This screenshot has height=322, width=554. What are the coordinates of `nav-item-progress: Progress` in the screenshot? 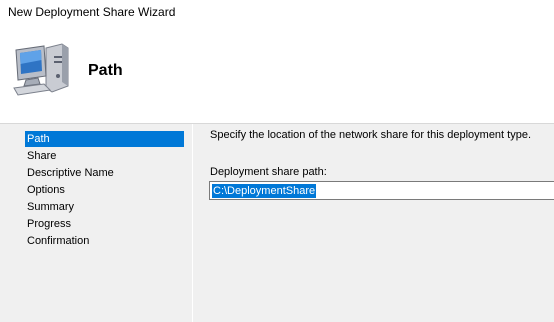 It's located at (48, 224).